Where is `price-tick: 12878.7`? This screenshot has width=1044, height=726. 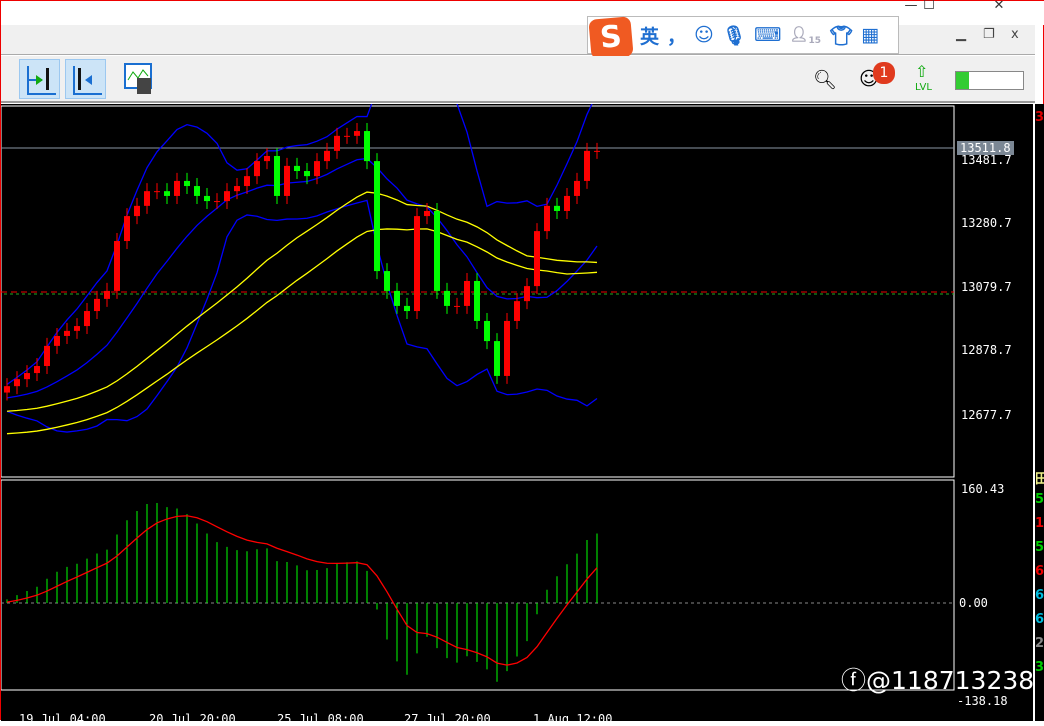
price-tick: 12878.7 is located at coordinates (986, 350).